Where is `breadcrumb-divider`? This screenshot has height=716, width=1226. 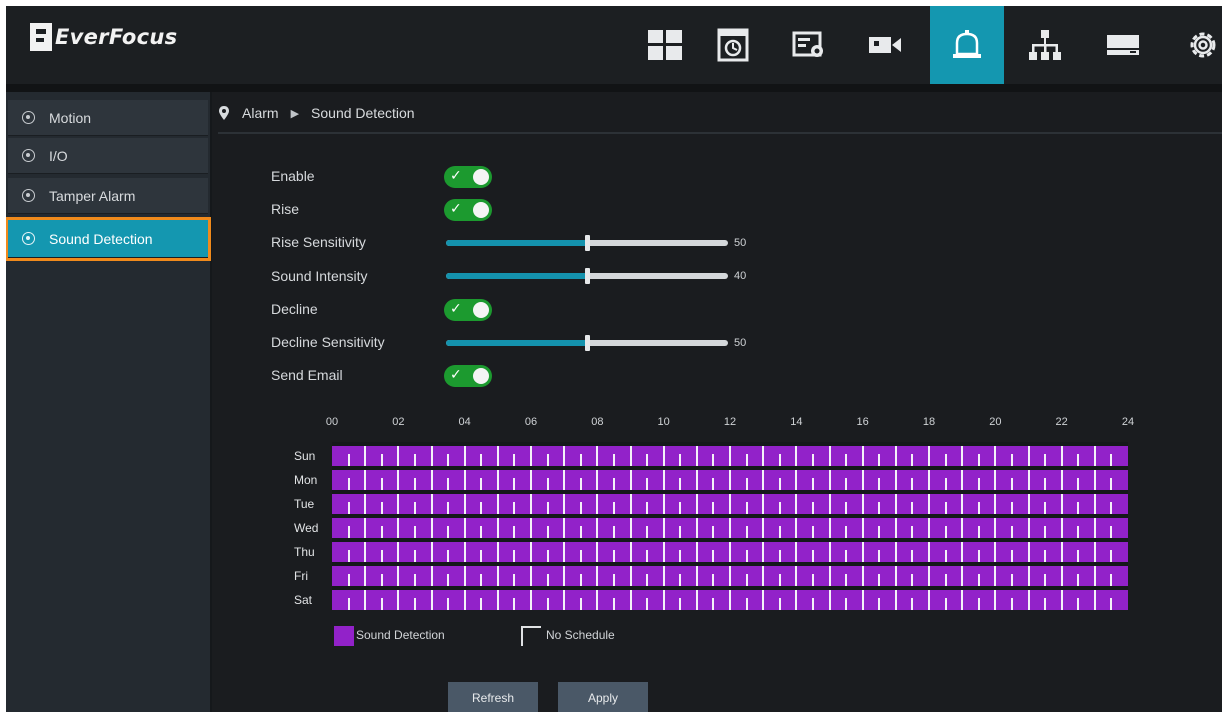
breadcrumb-divider is located at coordinates (720, 133).